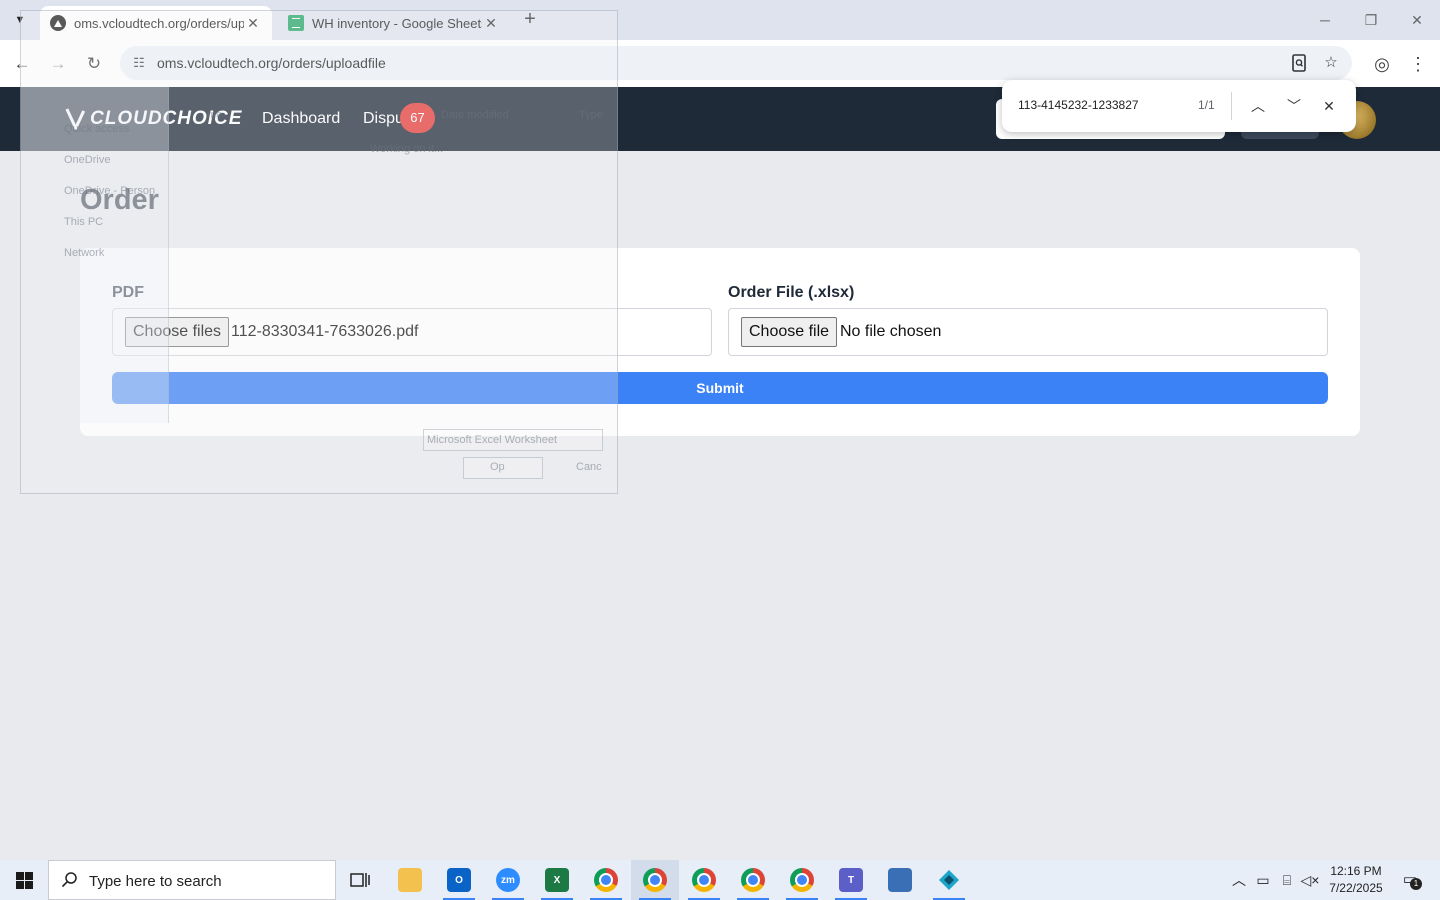 The width and height of the screenshot is (1440, 900). Describe the element at coordinates (1329, 106) in the screenshot. I see `find-close-icon: ✕` at that location.